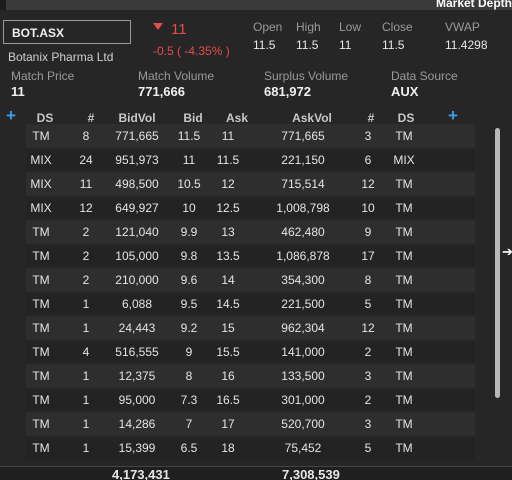  What do you see at coordinates (245, 232) in the screenshot?
I see `table-row: TM 2 121,040 9.9 13 462,480 9 TM` at bounding box center [245, 232].